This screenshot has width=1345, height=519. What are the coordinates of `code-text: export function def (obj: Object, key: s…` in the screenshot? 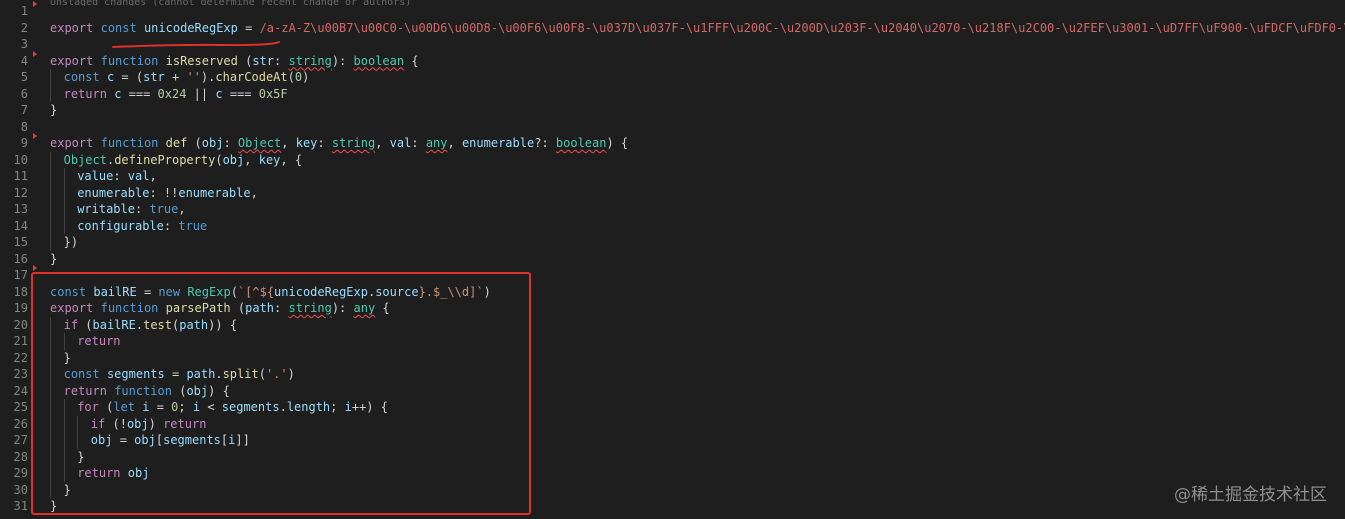 It's located at (339, 143).